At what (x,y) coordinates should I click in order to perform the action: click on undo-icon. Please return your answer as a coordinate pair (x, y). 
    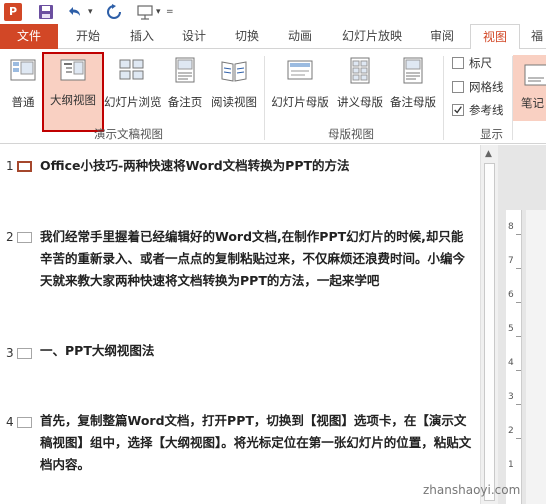
    Looking at the image, I should click on (74, 12).